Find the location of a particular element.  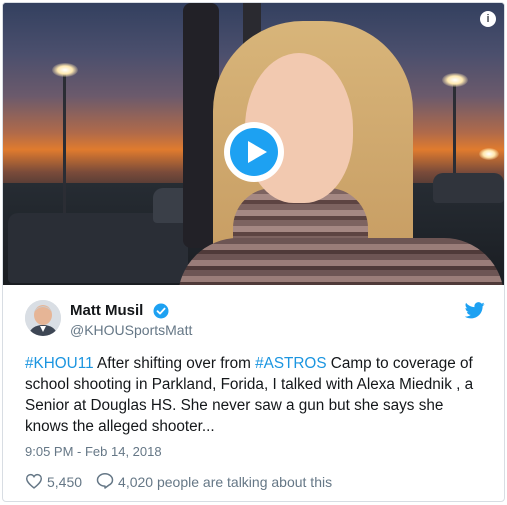

play-button is located at coordinates (254, 152).